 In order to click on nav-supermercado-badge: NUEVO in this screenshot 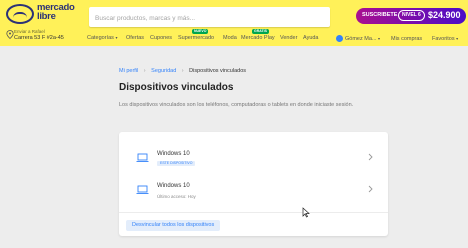, I will do `click(200, 31)`.